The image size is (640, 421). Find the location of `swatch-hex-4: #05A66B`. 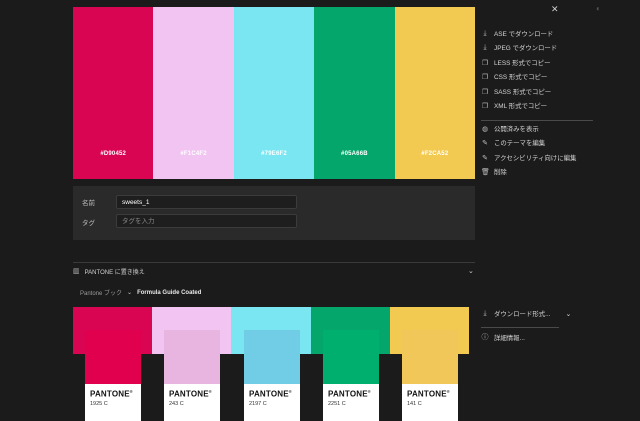

swatch-hex-4: #05A66B is located at coordinates (354, 154).